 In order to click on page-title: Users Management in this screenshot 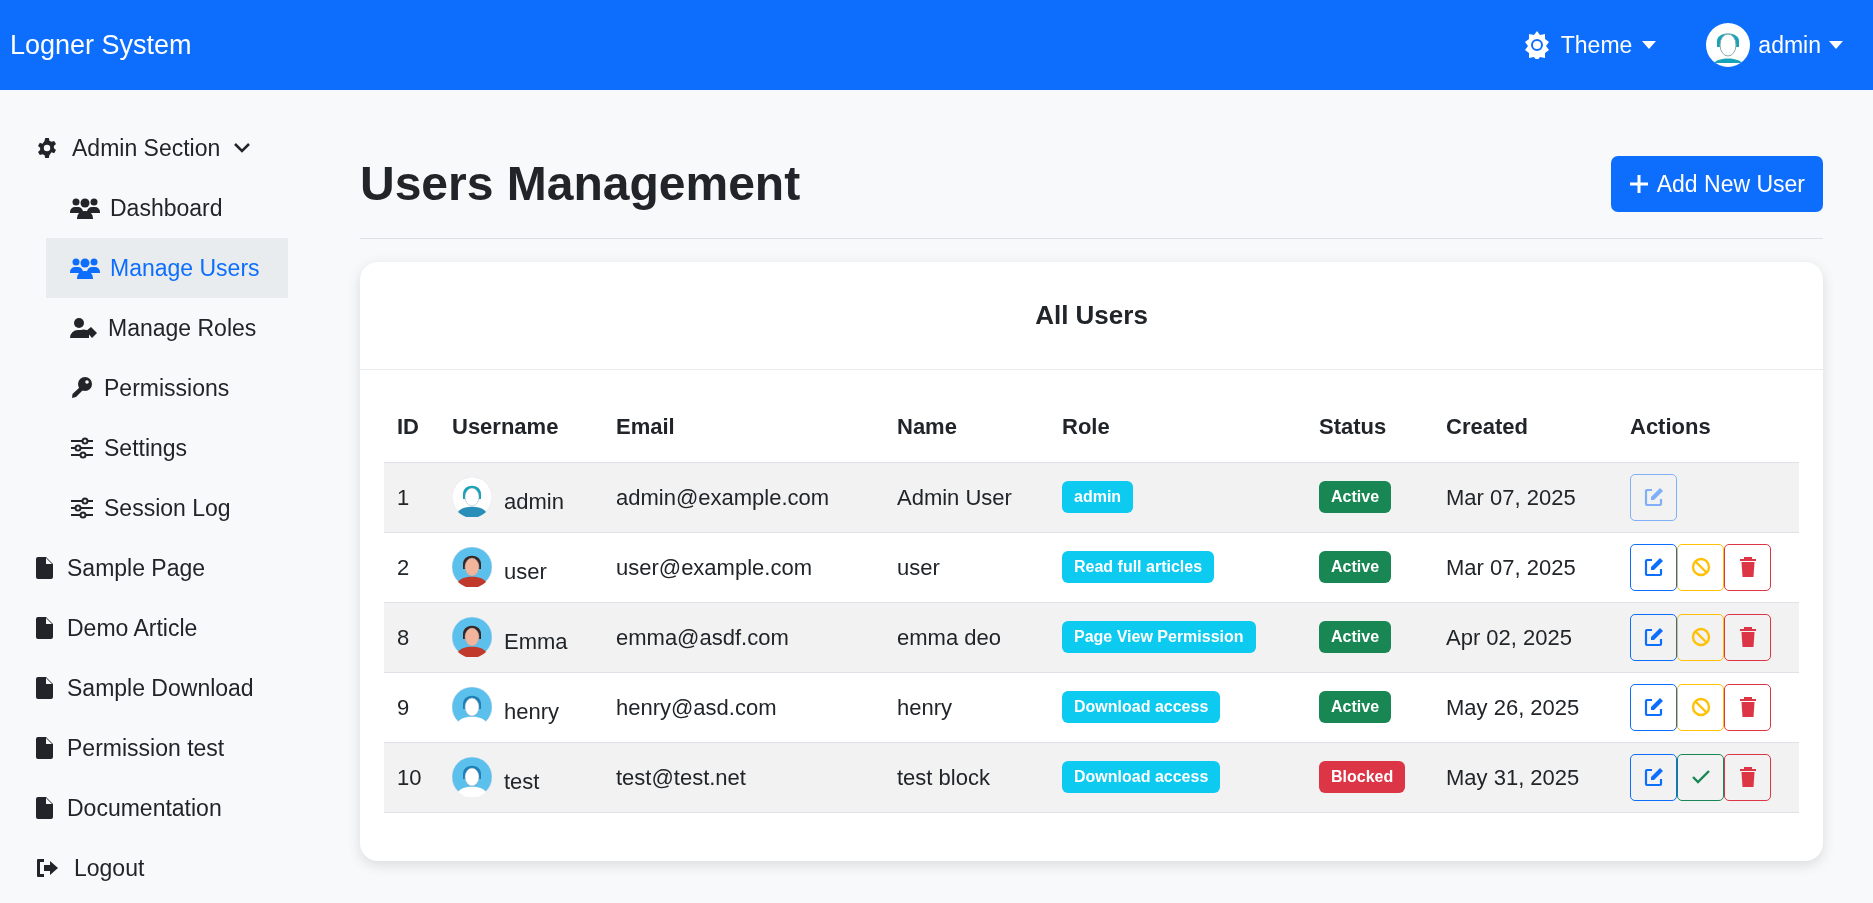, I will do `click(580, 184)`.